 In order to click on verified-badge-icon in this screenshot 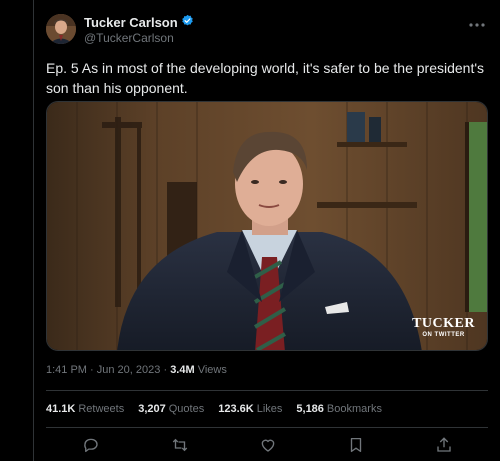, I will do `click(187, 22)`.